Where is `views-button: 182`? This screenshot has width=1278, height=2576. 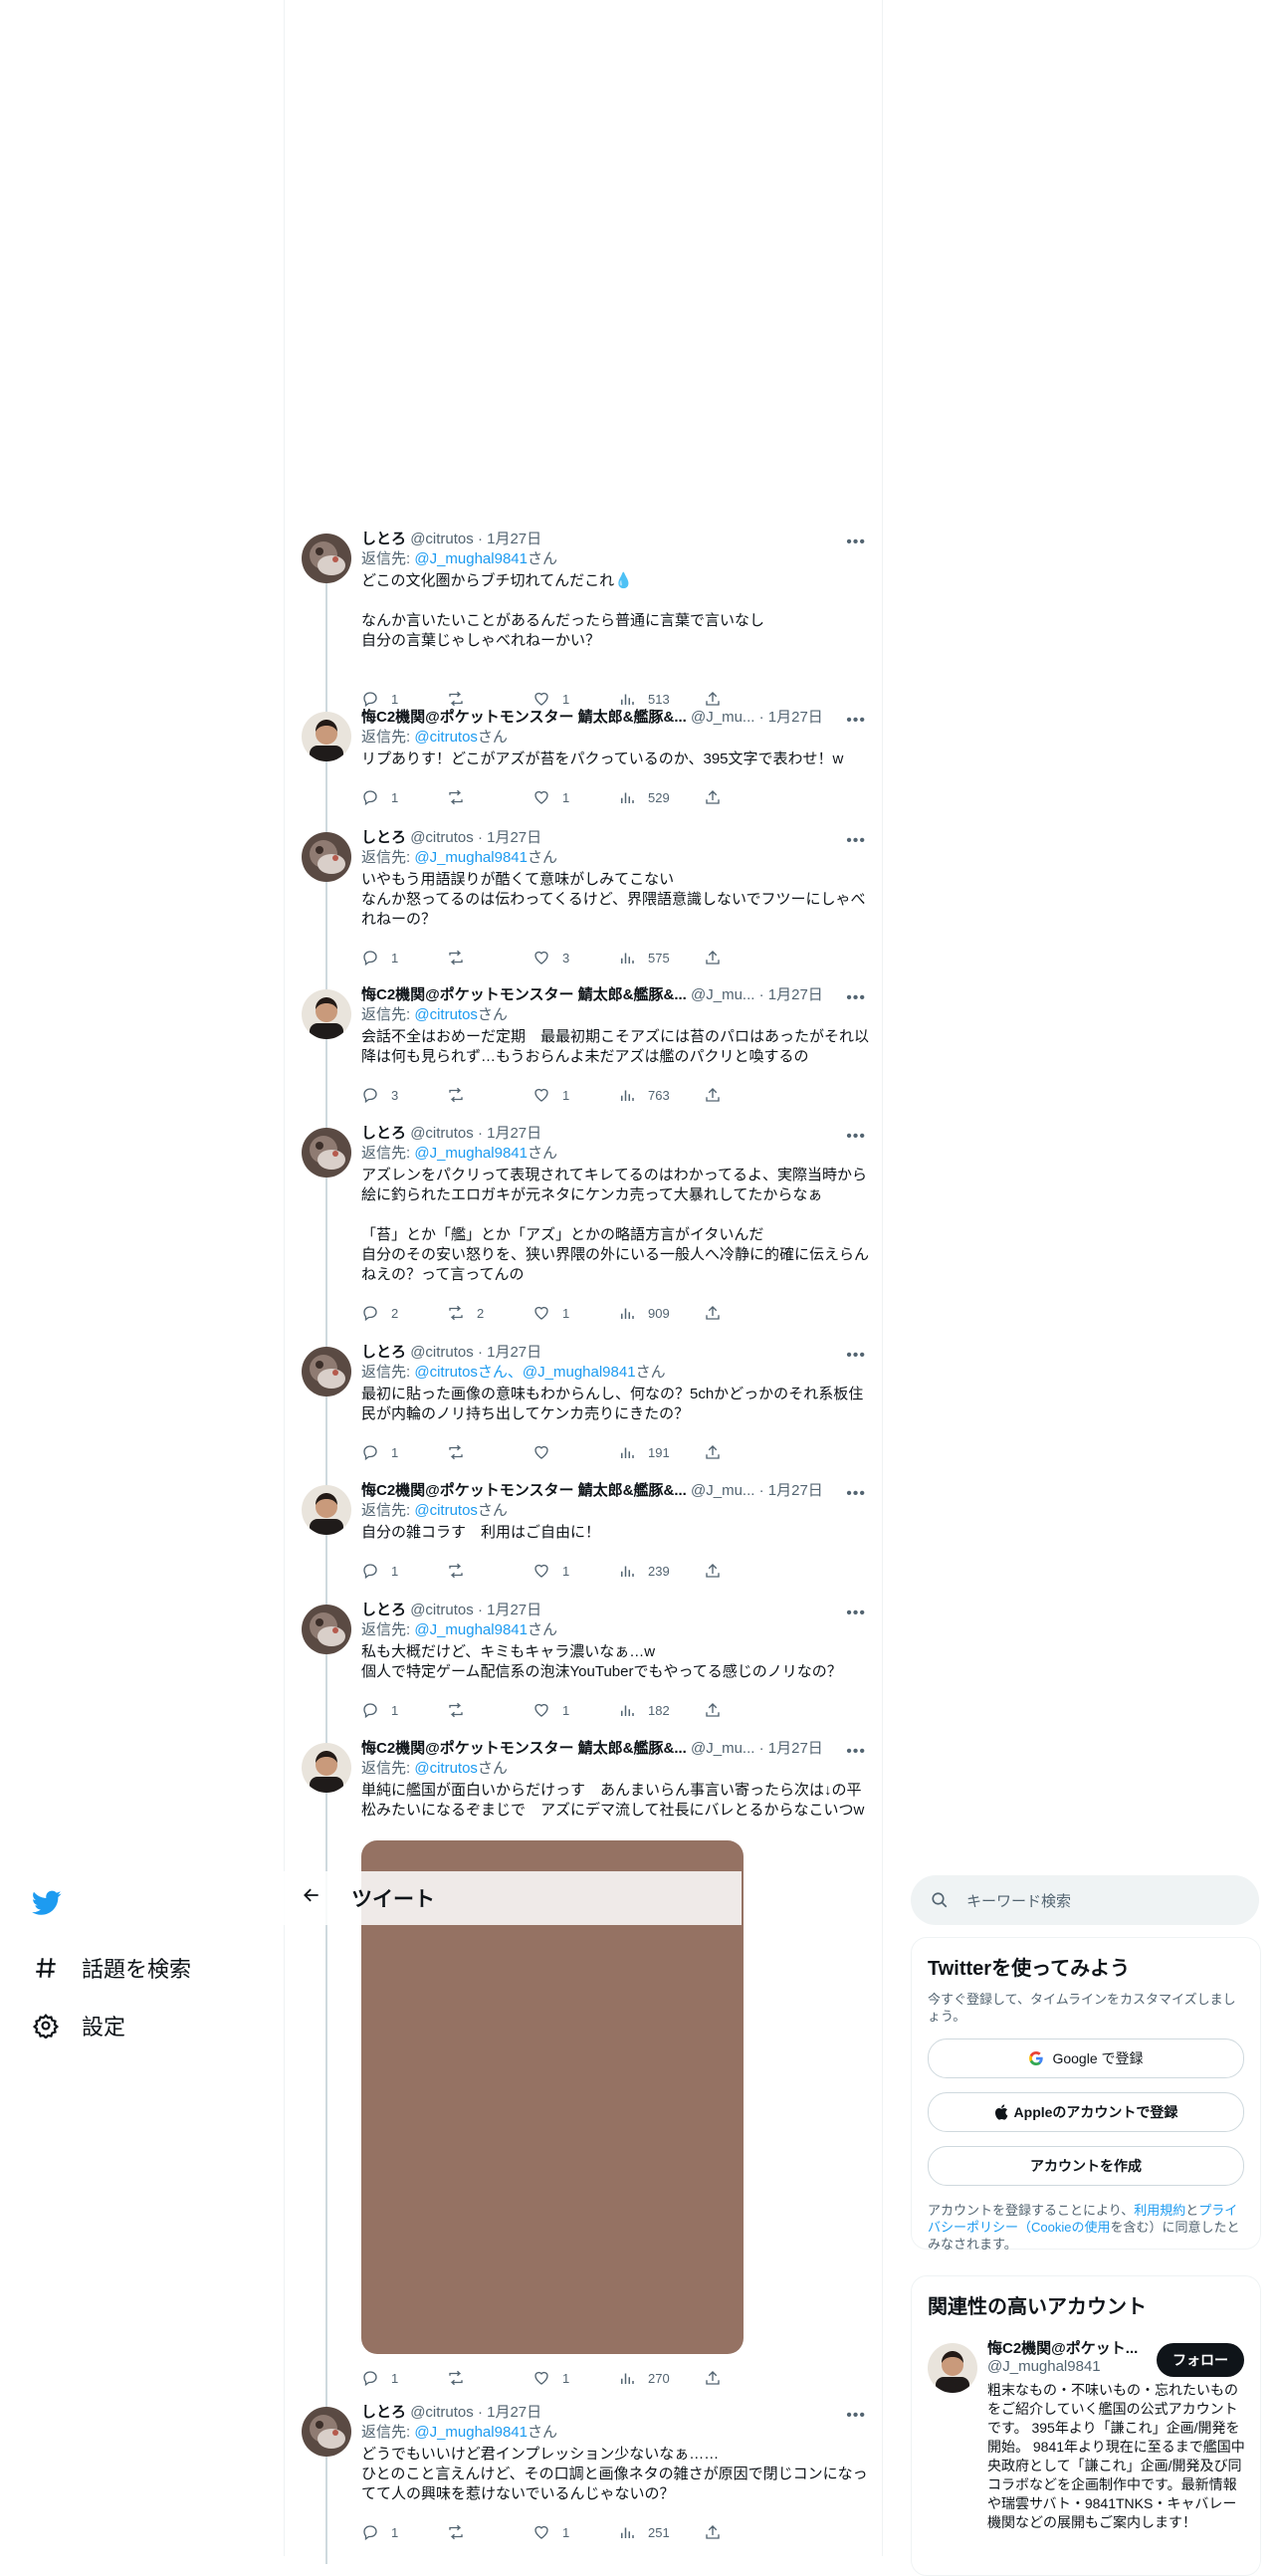
views-button: 182 is located at coordinates (661, 1710).